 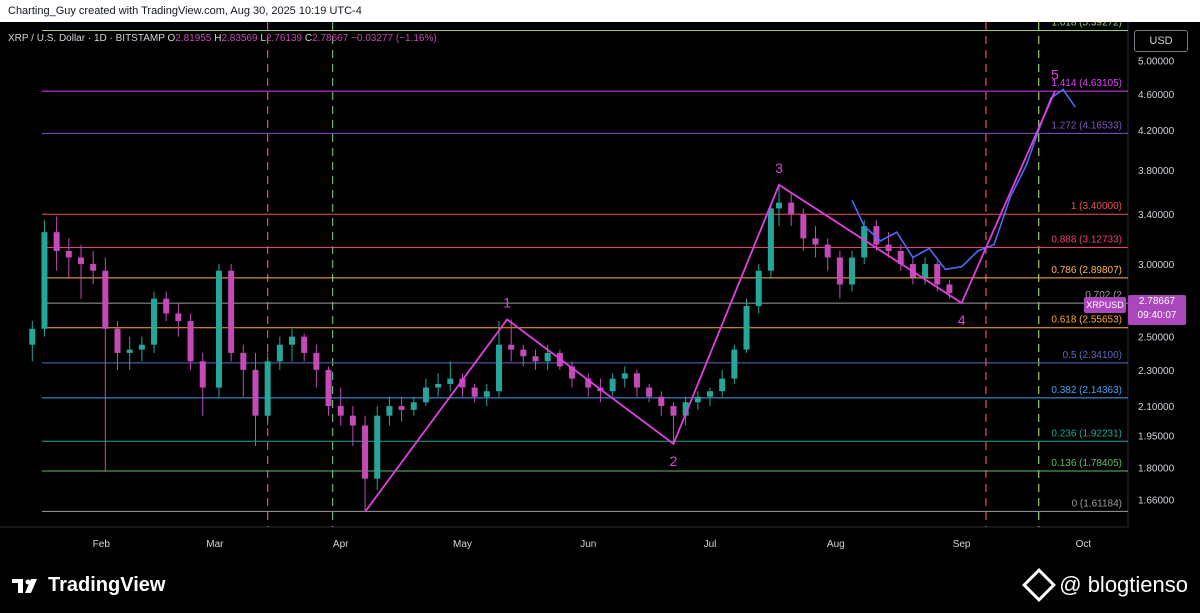 I want to click on fib-level-label: 1.272 (4.16533), so click(x=1086, y=125).